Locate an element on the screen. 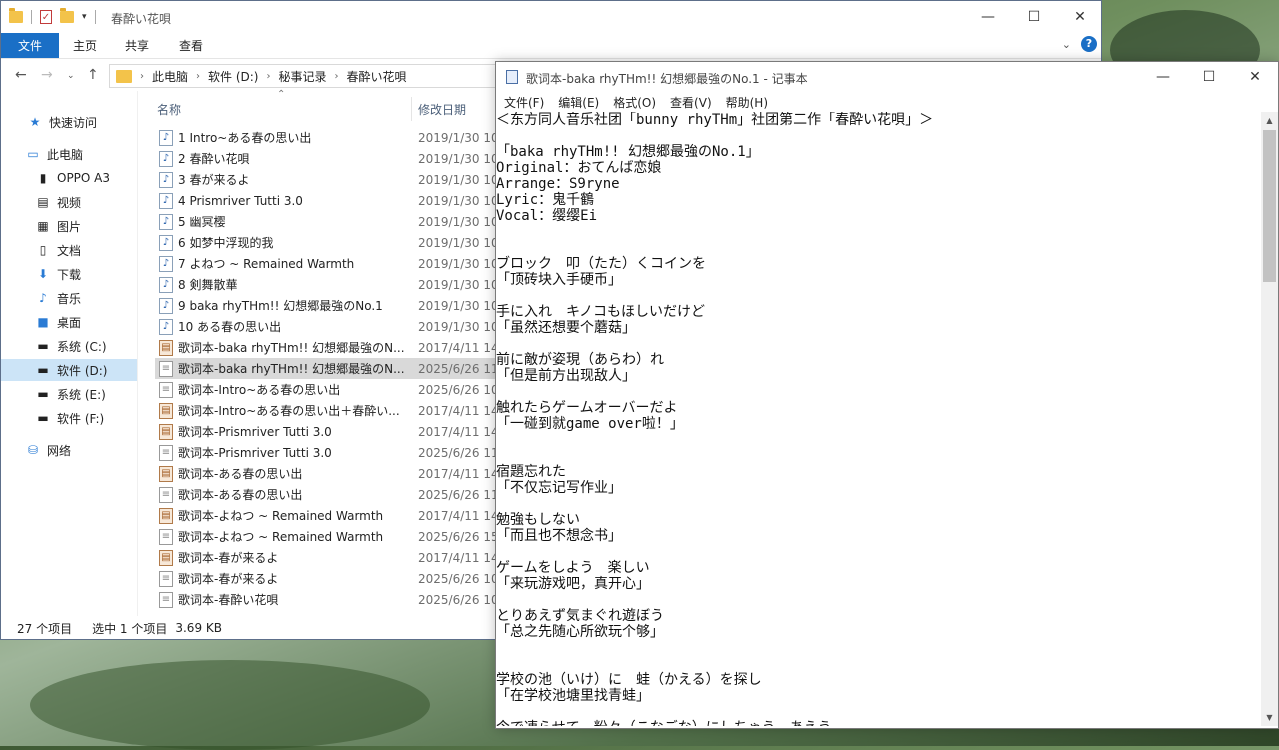 The image size is (1279, 750). file-row: ♪ 2 春酔い花唄 2019/1/30 10: is located at coordinates (325, 158).